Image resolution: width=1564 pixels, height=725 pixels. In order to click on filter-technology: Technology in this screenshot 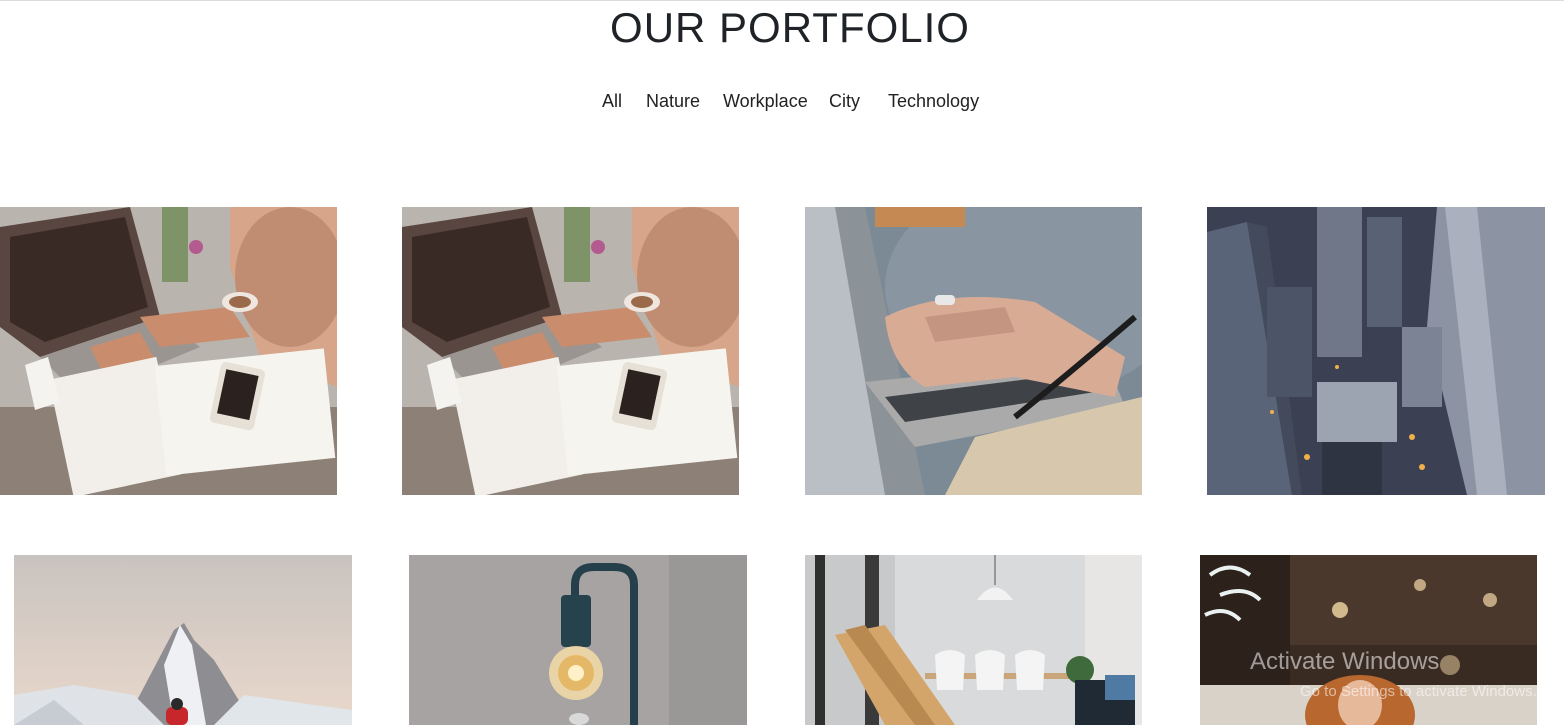, I will do `click(933, 101)`.